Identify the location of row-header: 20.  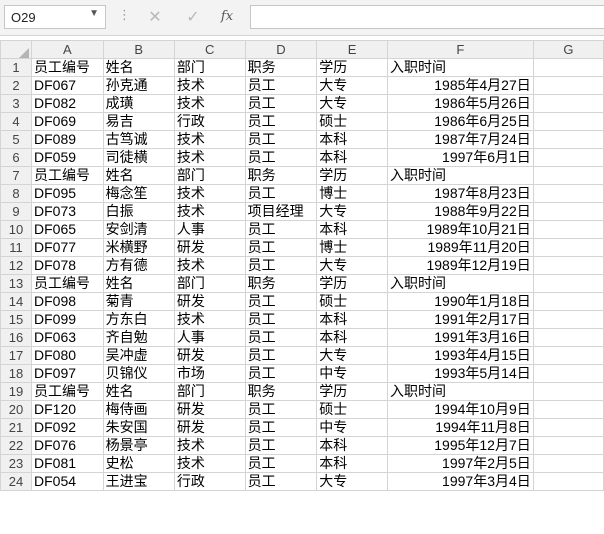
(16, 409).